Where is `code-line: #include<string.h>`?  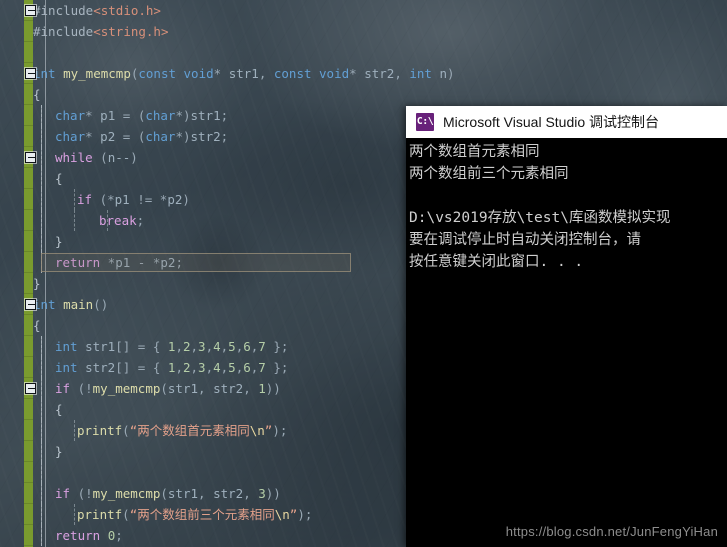
code-line: #include<string.h> is located at coordinates (363, 31).